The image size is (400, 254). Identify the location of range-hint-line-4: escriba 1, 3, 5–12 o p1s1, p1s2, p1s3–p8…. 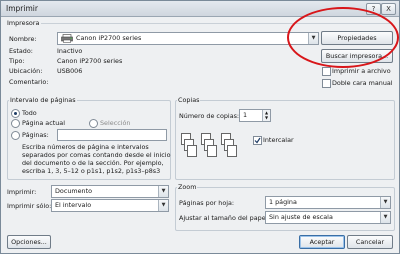
(91, 171).